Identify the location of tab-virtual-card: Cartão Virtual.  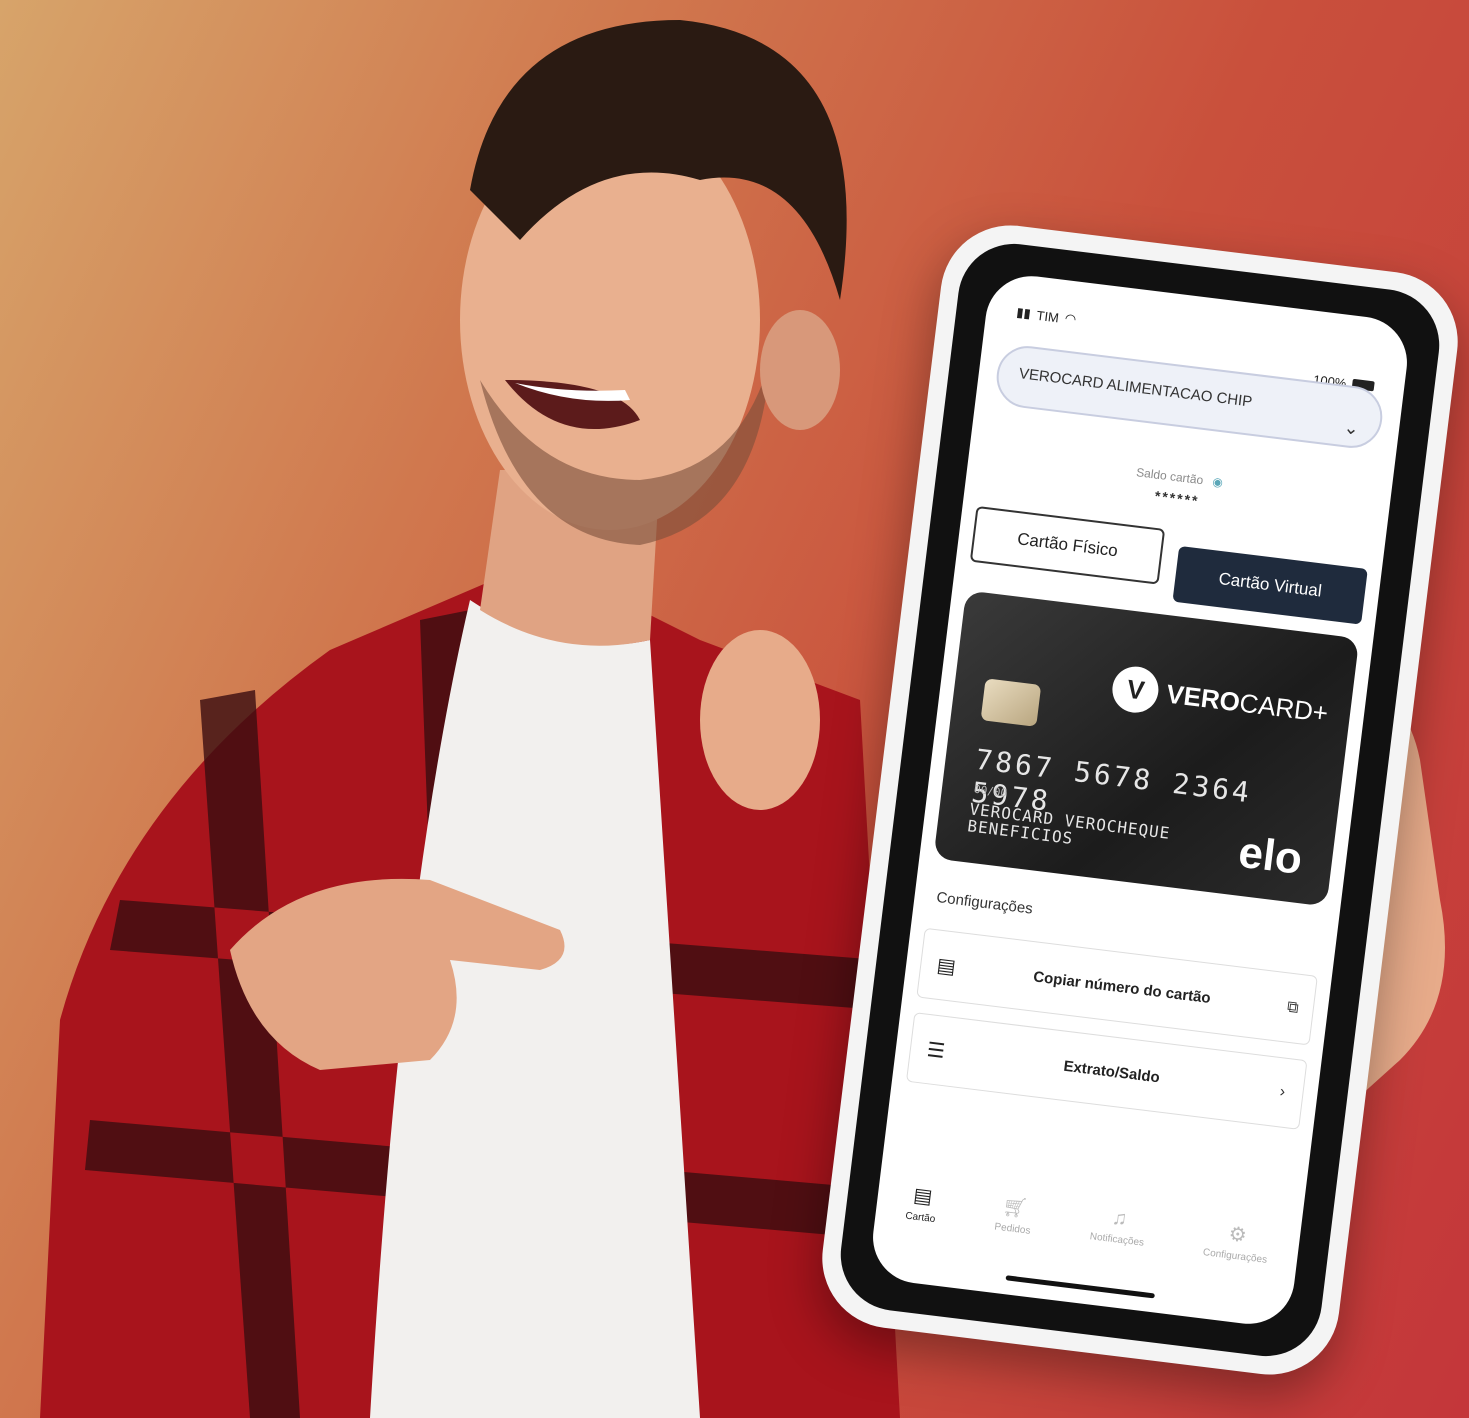
(1270, 585).